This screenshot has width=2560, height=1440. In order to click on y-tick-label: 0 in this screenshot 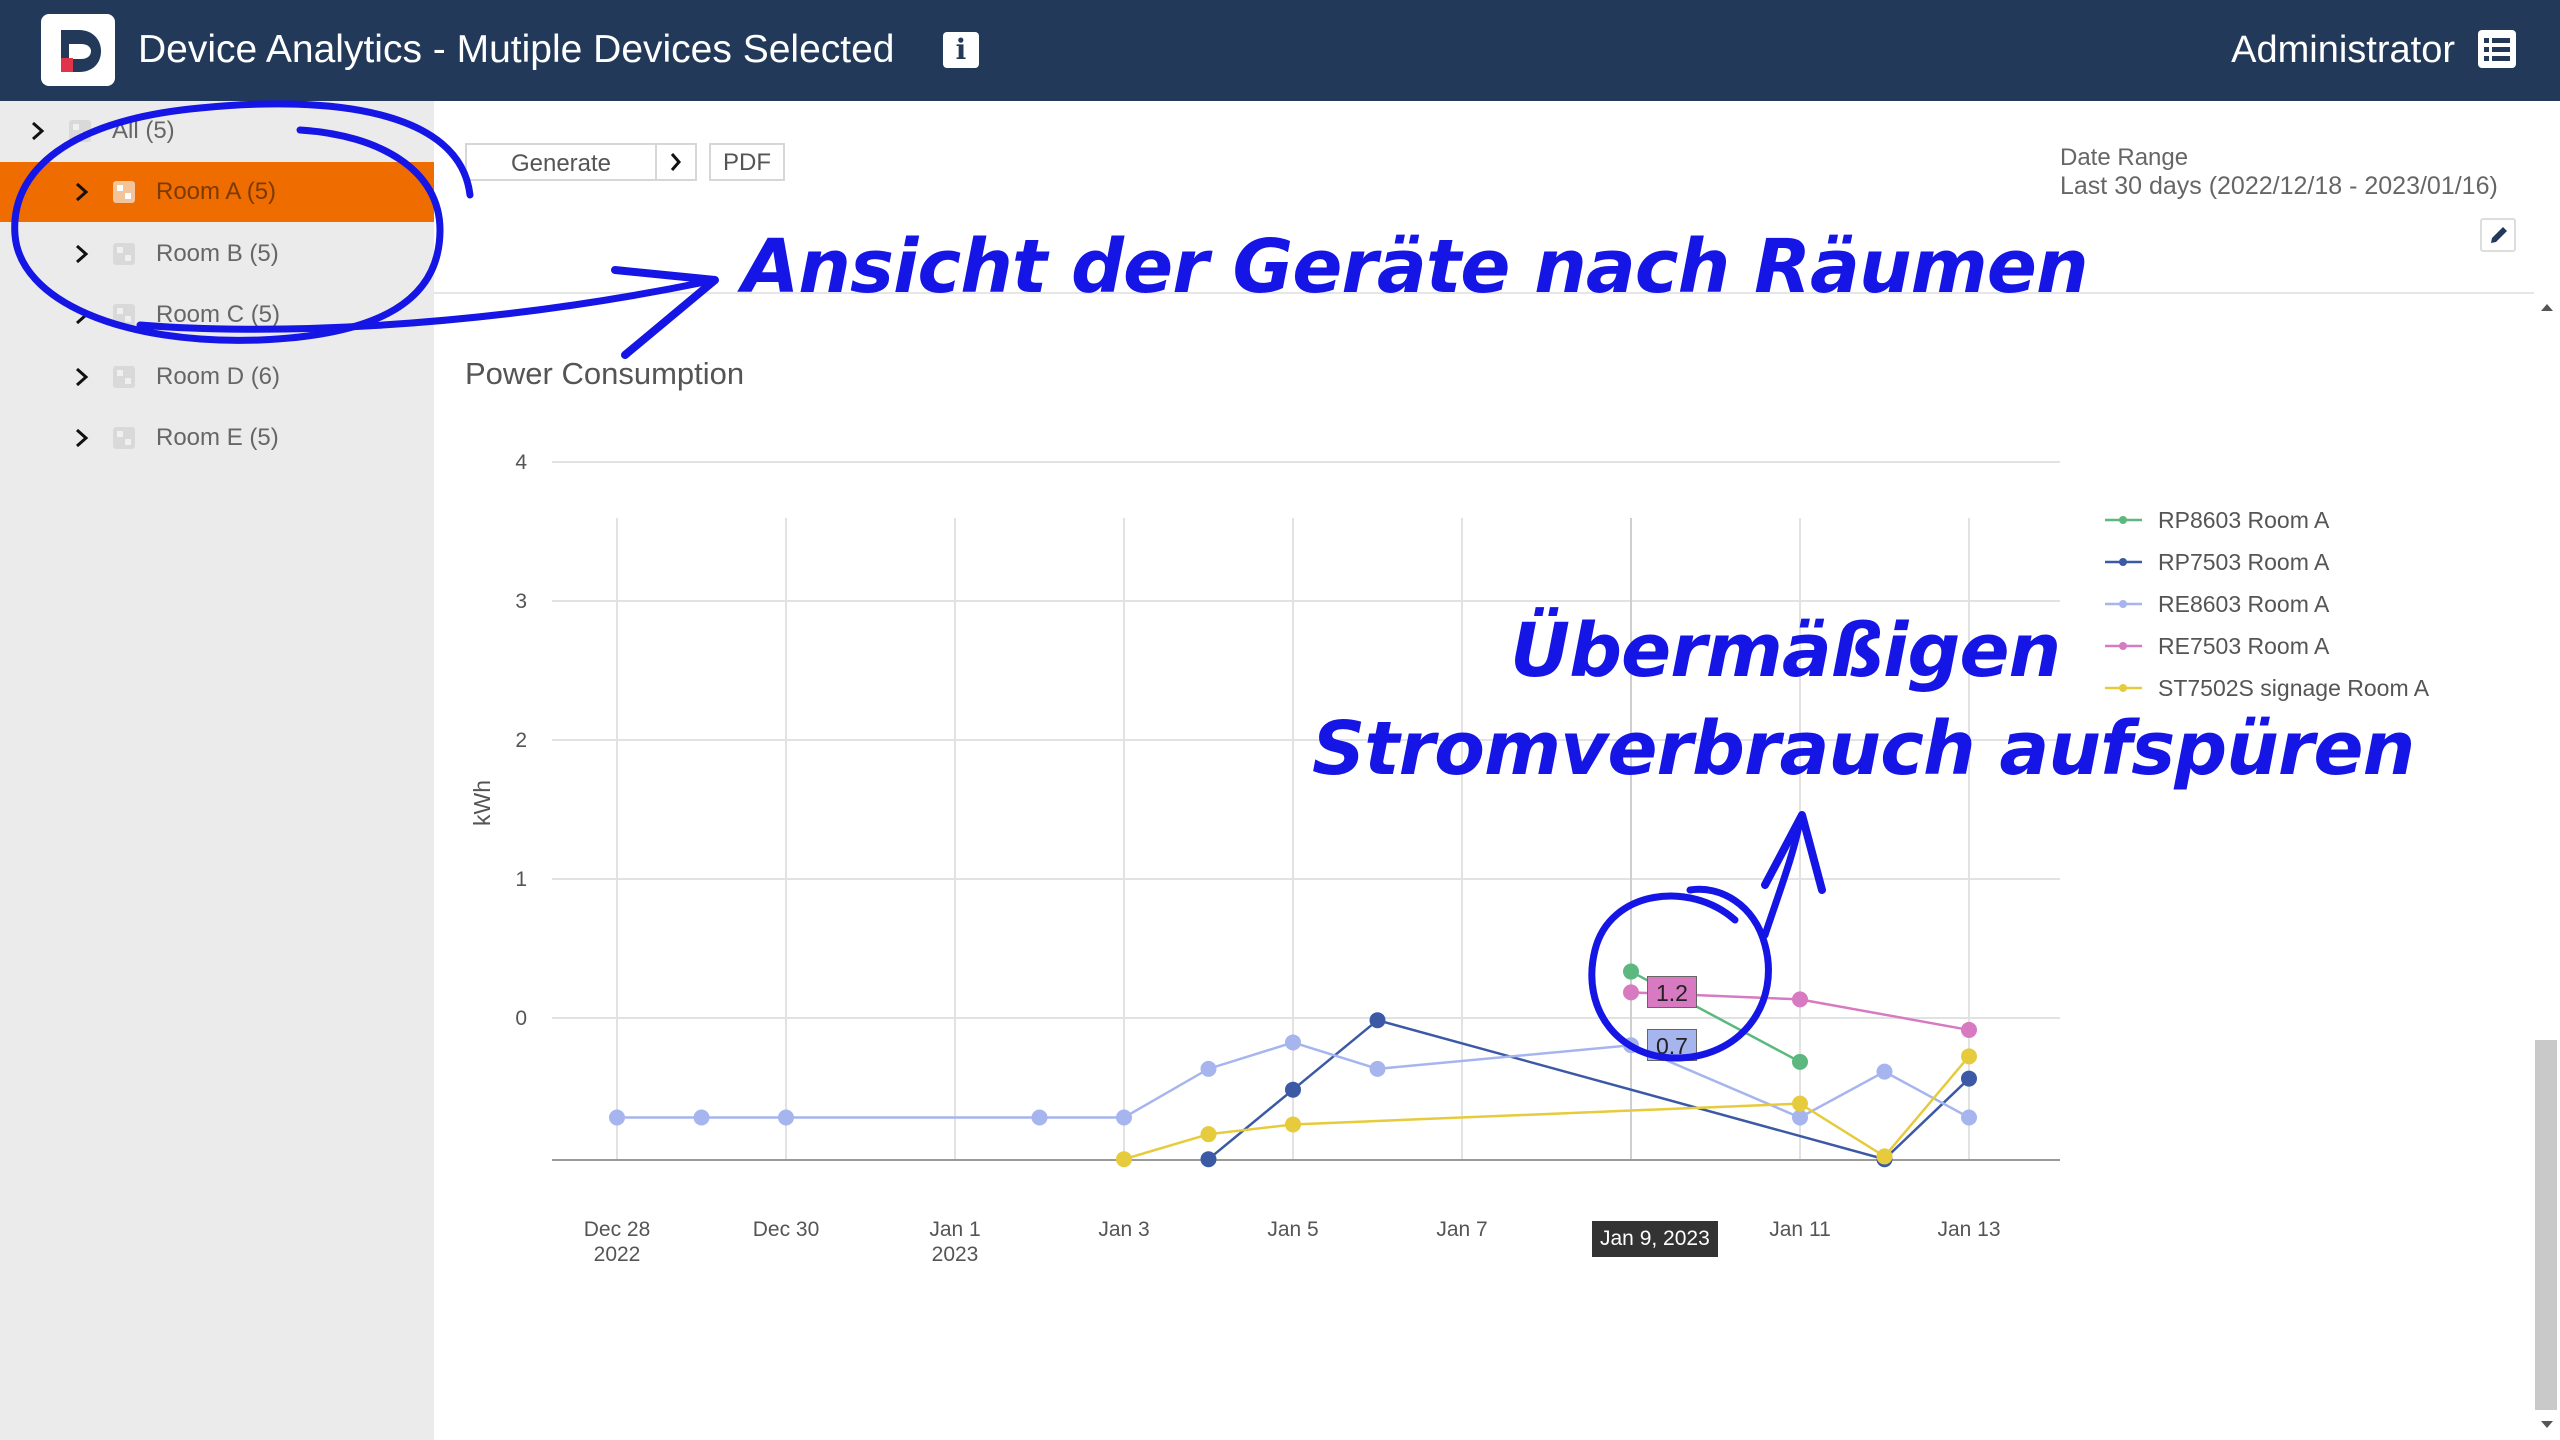, I will do `click(521, 1018)`.